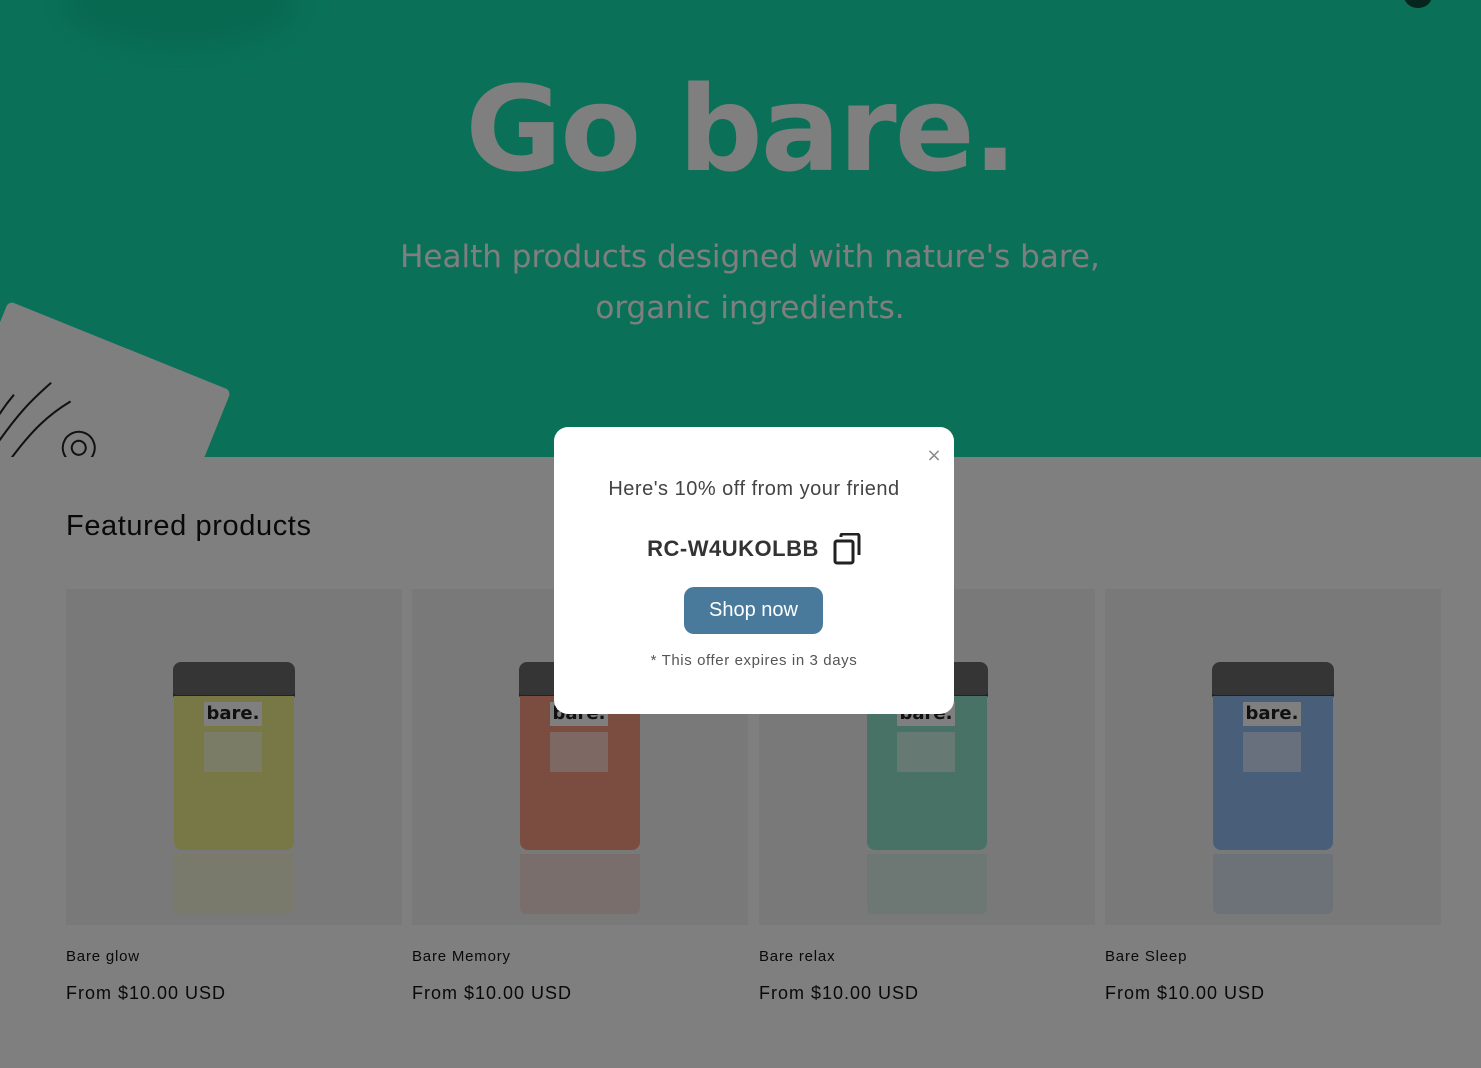  I want to click on shop-now-button: Shop now, so click(753, 610).